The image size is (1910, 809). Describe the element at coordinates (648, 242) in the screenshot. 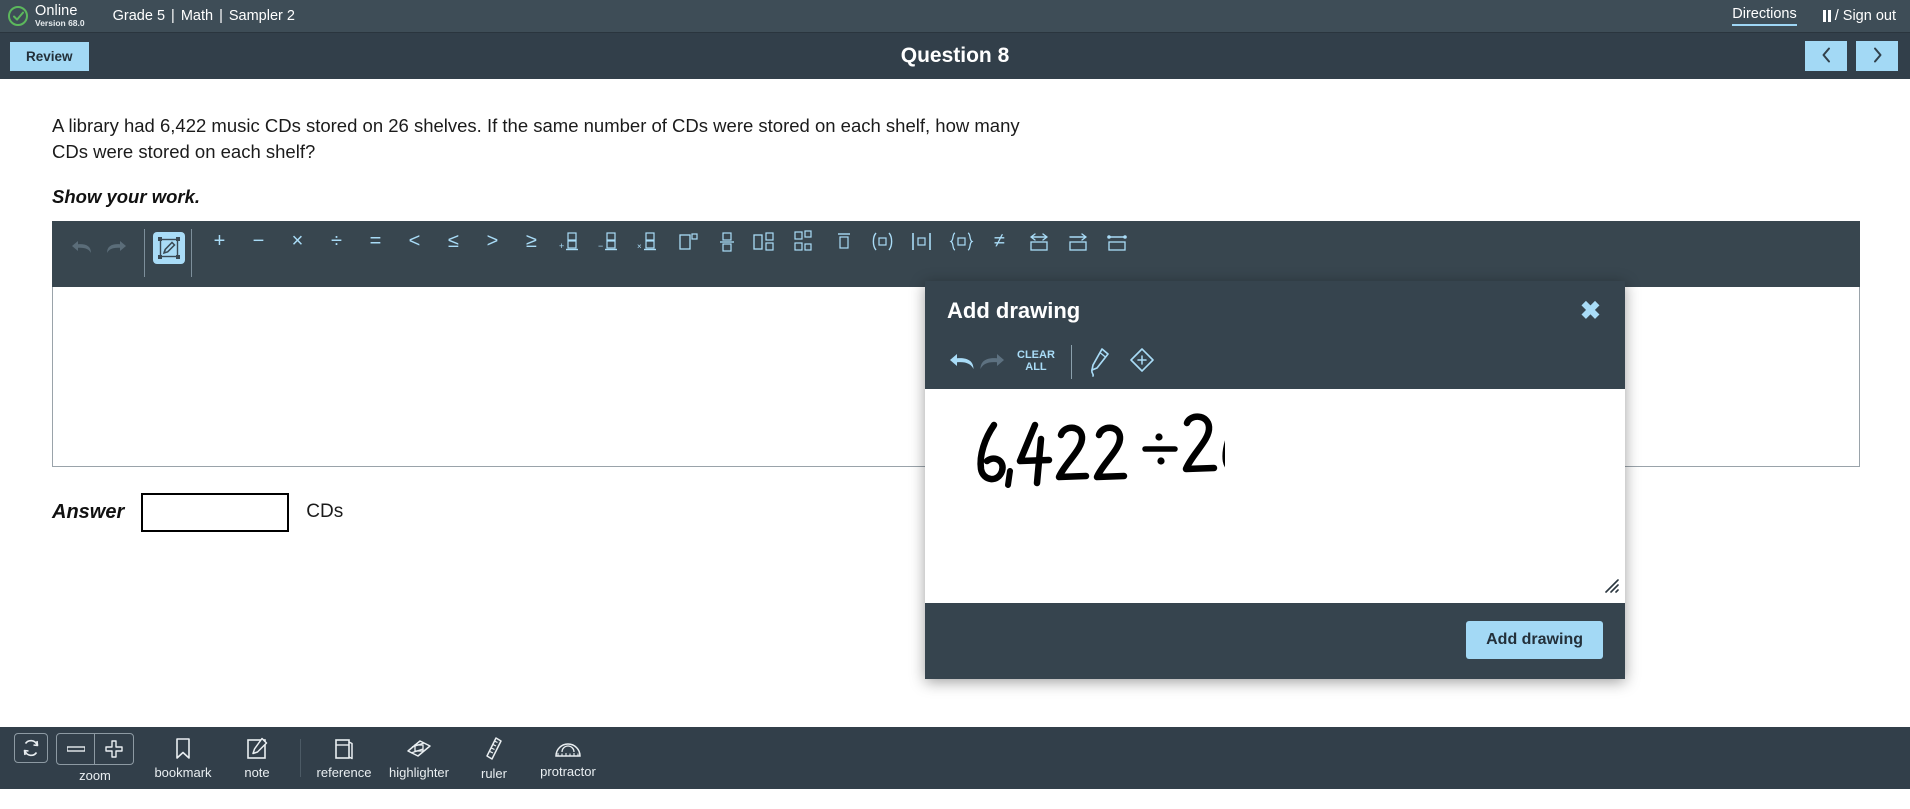

I see `multiply-stacked-icon: ×` at that location.